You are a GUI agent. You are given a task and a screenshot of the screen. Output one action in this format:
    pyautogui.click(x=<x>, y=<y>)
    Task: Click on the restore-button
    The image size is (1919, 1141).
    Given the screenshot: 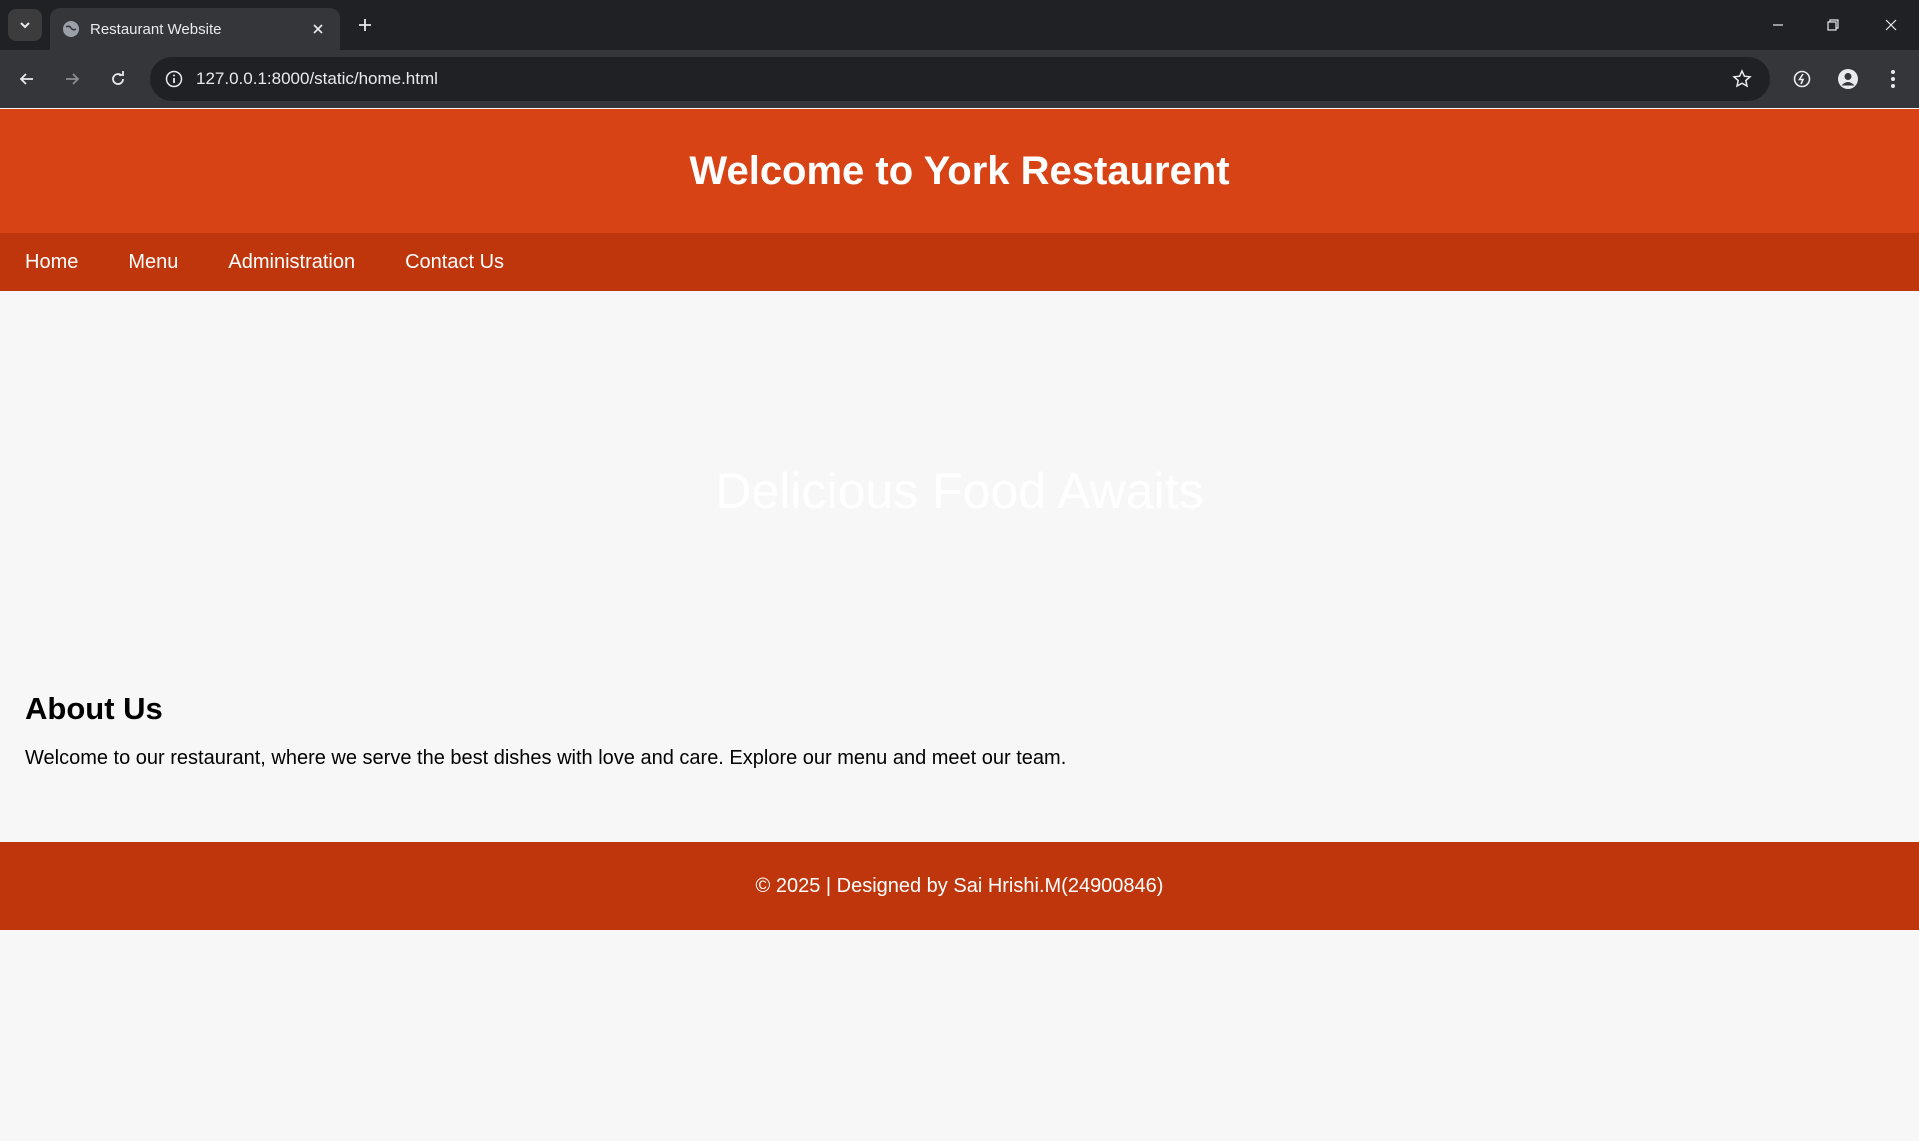 What is the action you would take?
    pyautogui.click(x=1833, y=25)
    